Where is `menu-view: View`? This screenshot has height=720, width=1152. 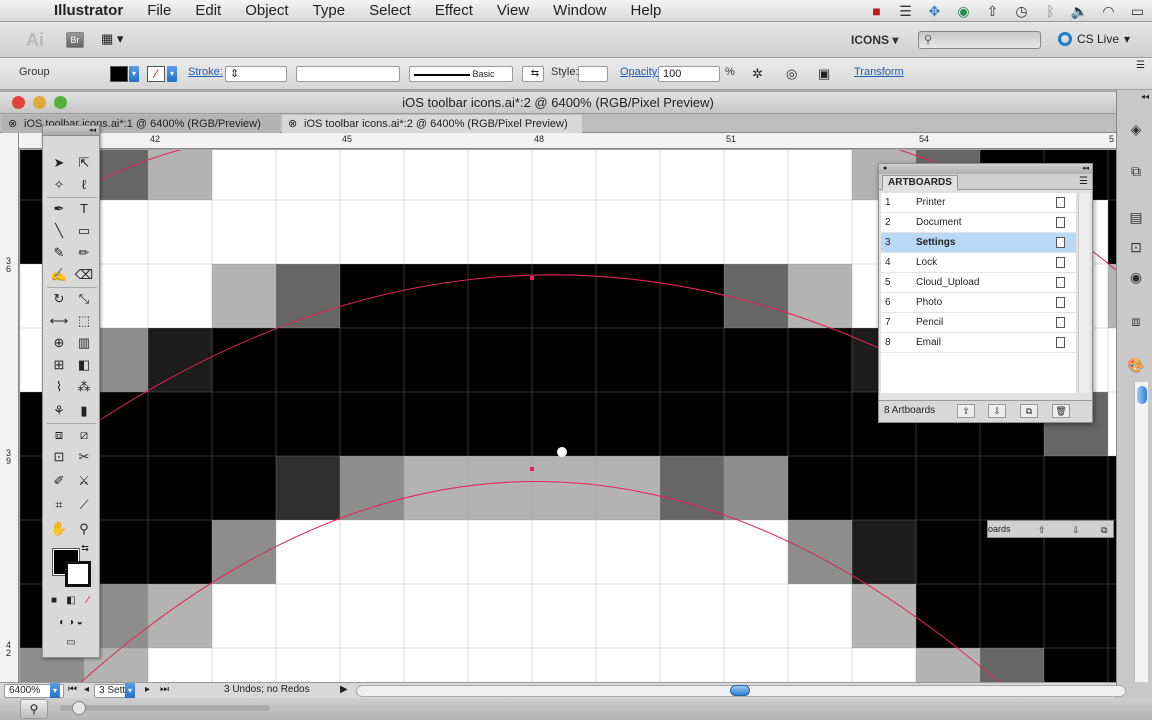 menu-view: View is located at coordinates (513, 10).